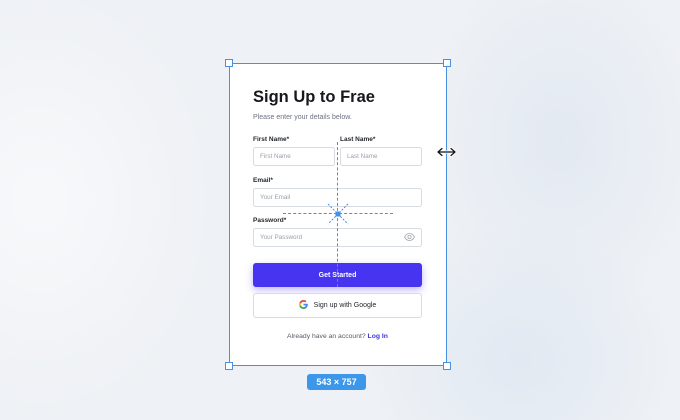  What do you see at coordinates (336, 382) in the screenshot?
I see `dimensions-badge: 543 × 757` at bounding box center [336, 382].